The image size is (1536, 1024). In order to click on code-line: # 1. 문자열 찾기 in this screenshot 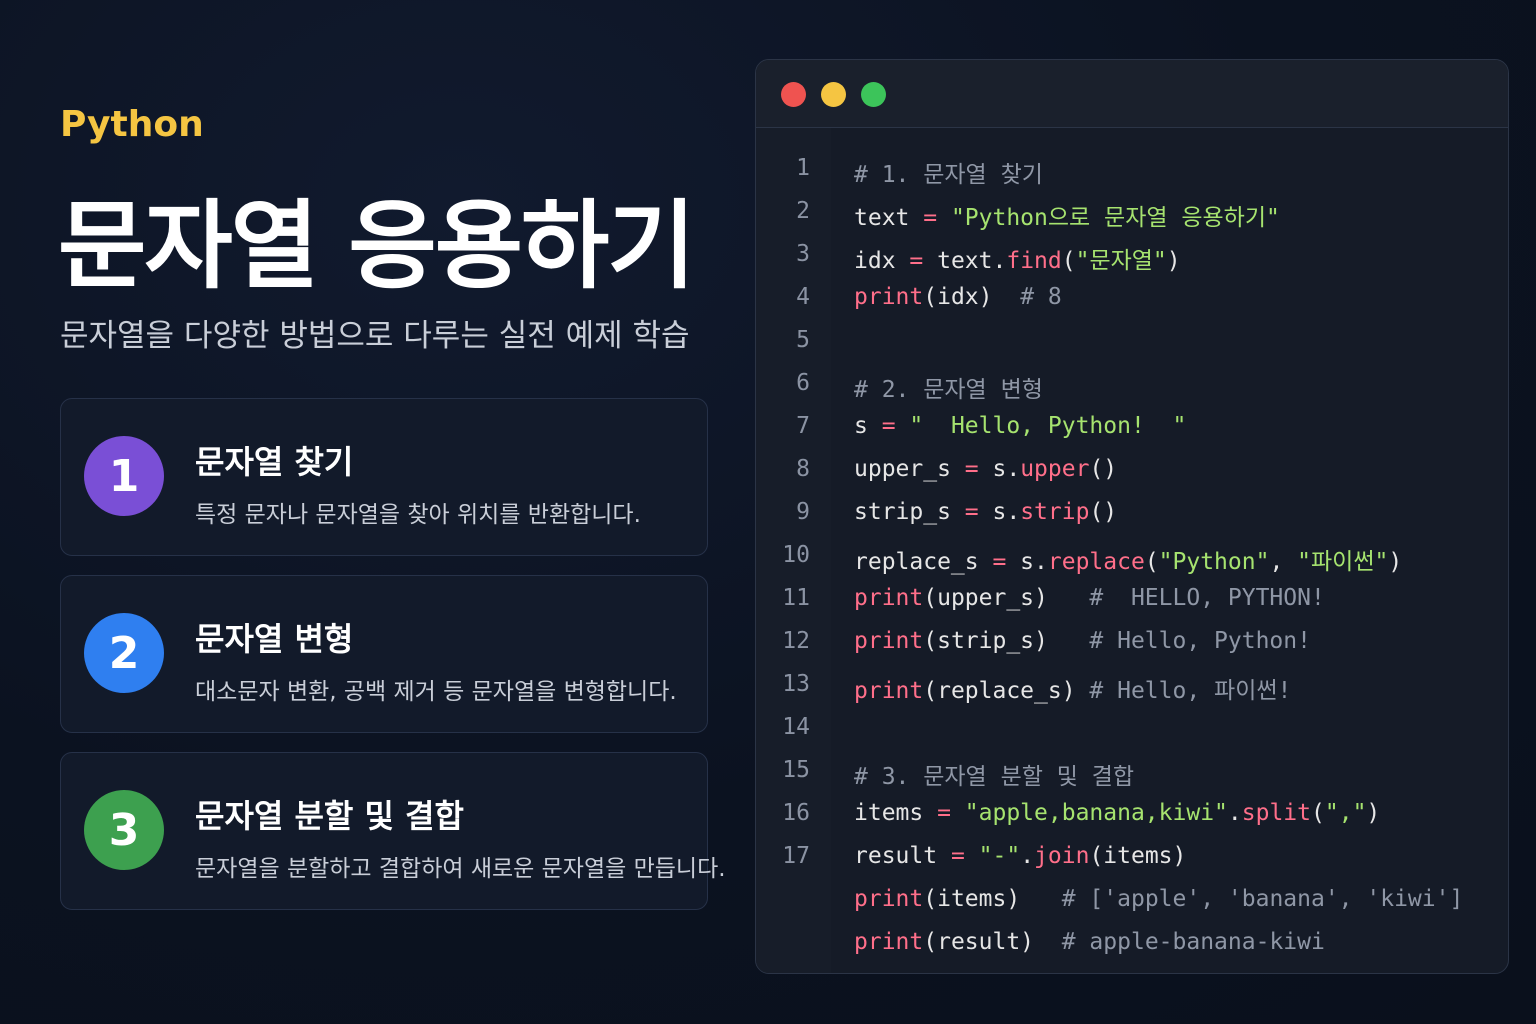, I will do `click(948, 172)`.